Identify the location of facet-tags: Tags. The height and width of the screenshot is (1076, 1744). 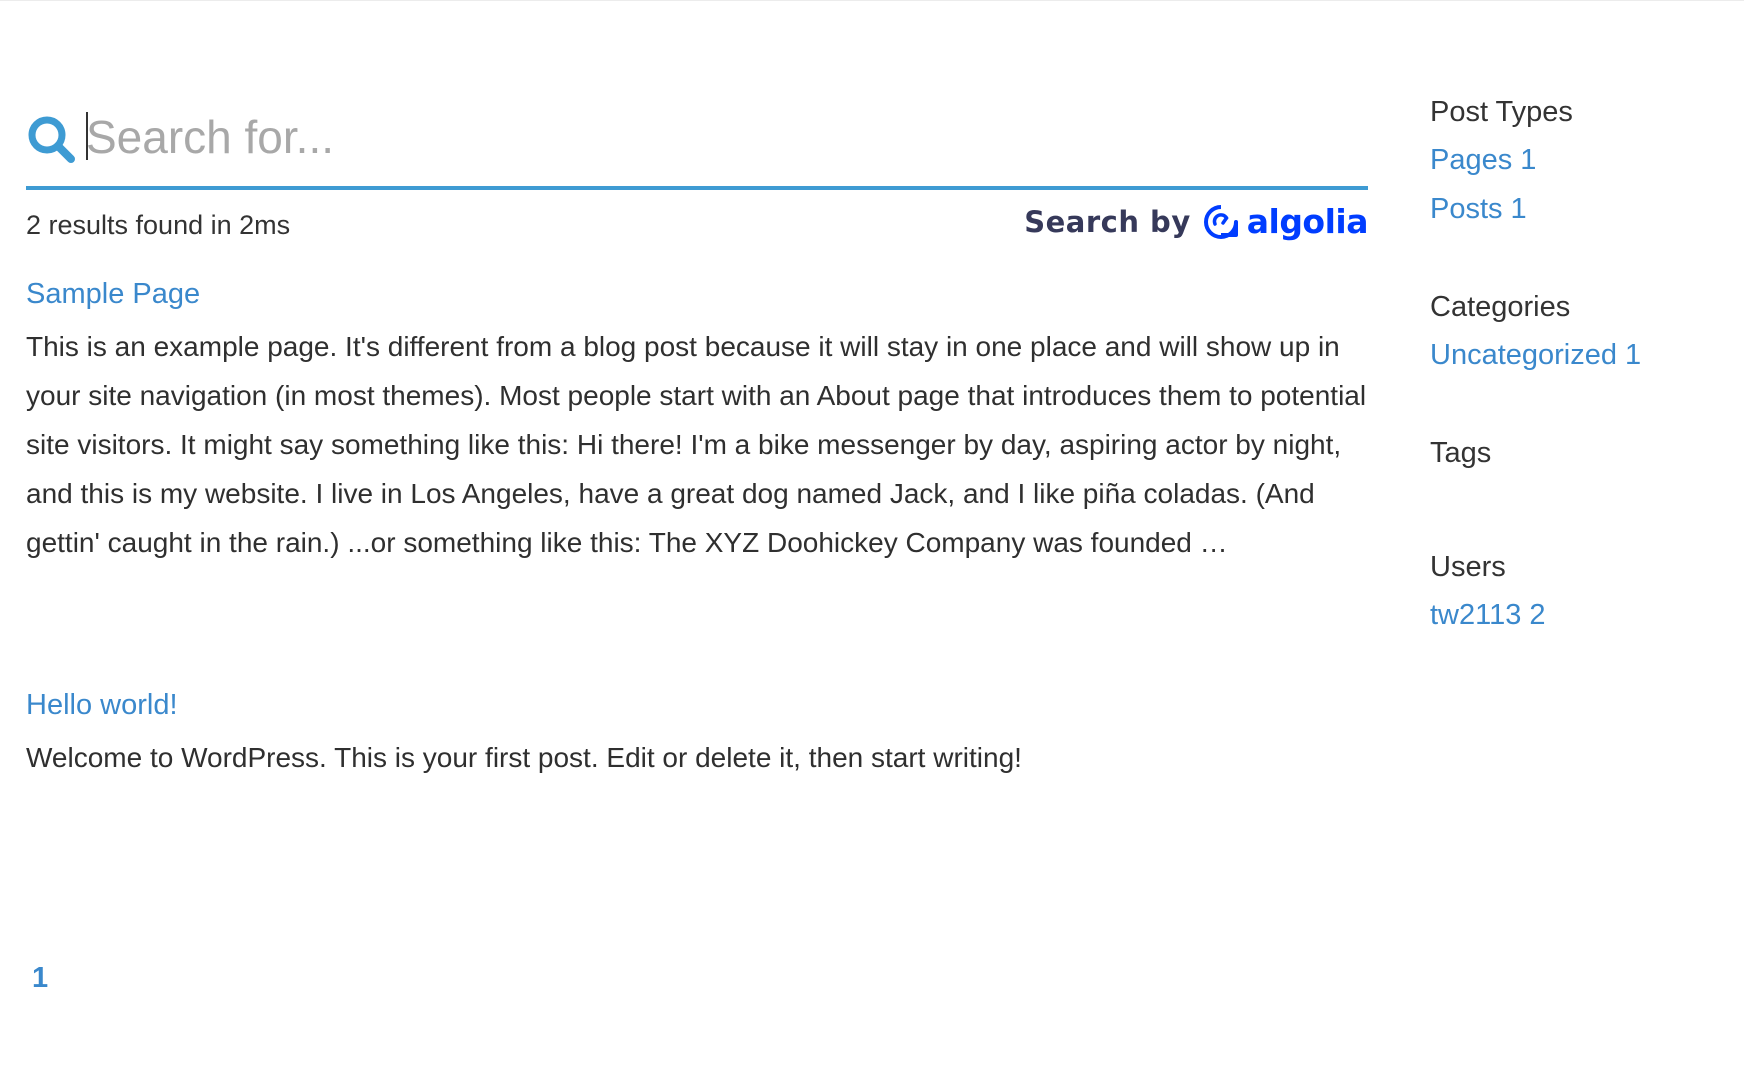
(1580, 453).